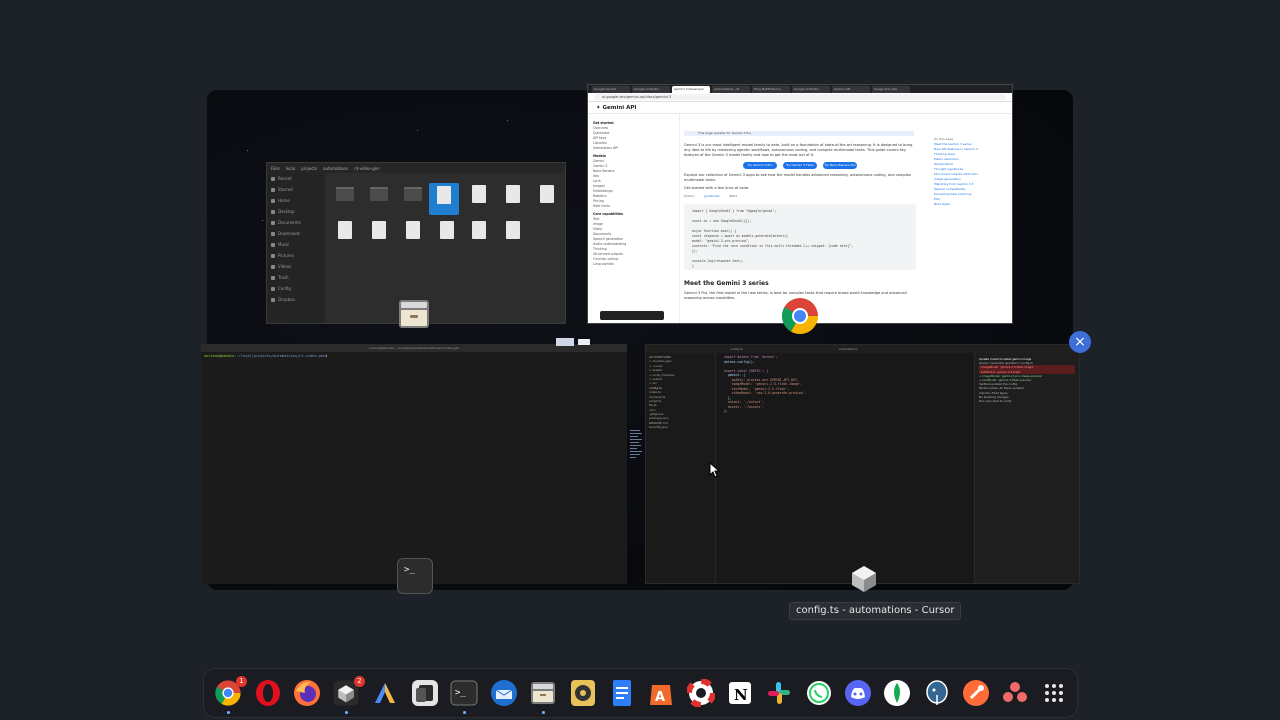 This screenshot has height=720, width=1280. What do you see at coordinates (504, 693) in the screenshot?
I see `thunderbird-icon` at bounding box center [504, 693].